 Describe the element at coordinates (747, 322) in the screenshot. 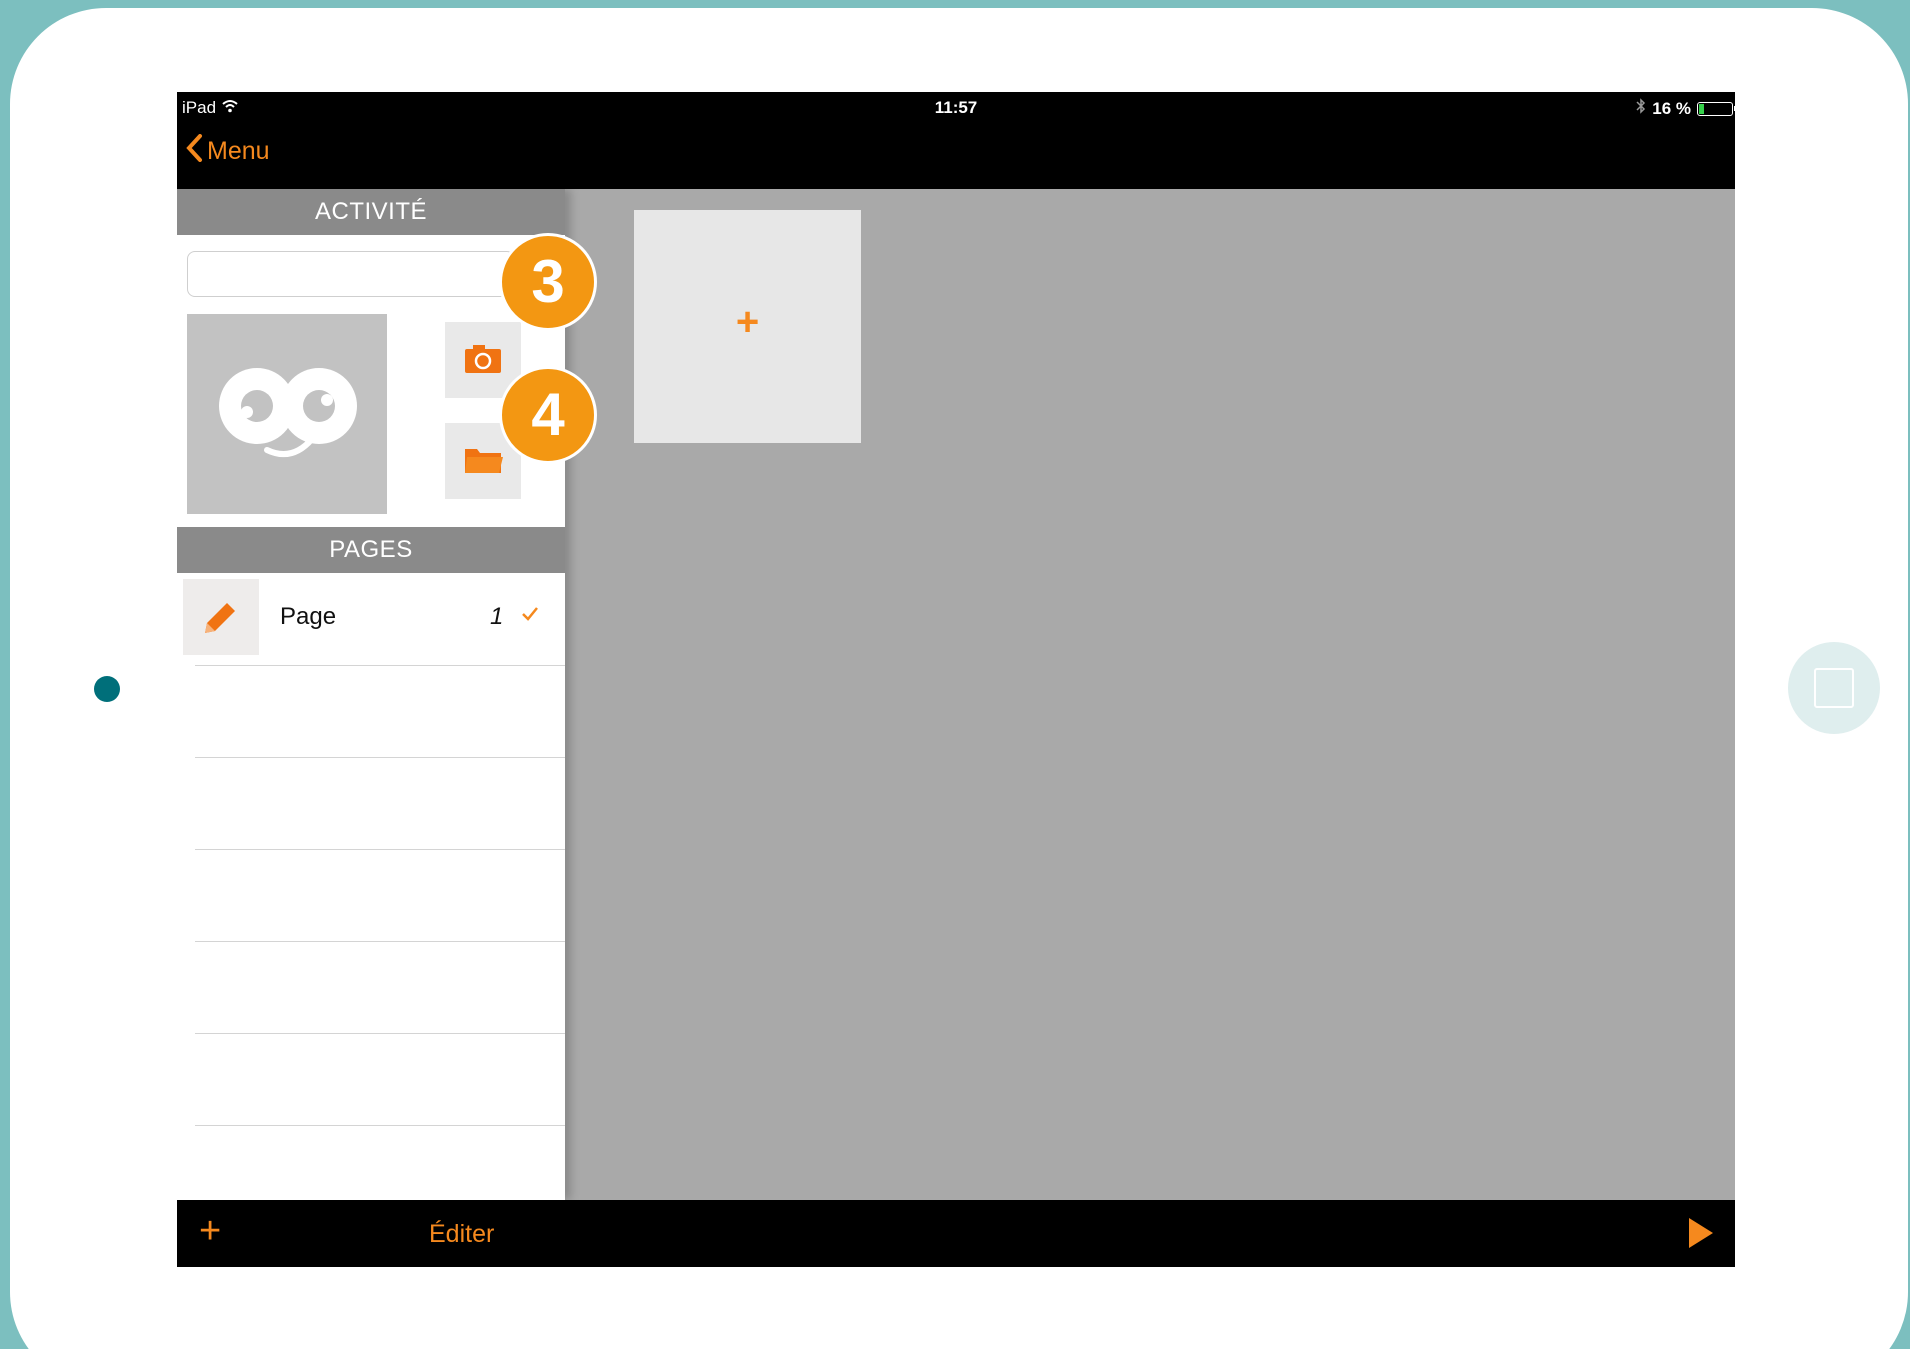

I see `plus-icon: +` at that location.